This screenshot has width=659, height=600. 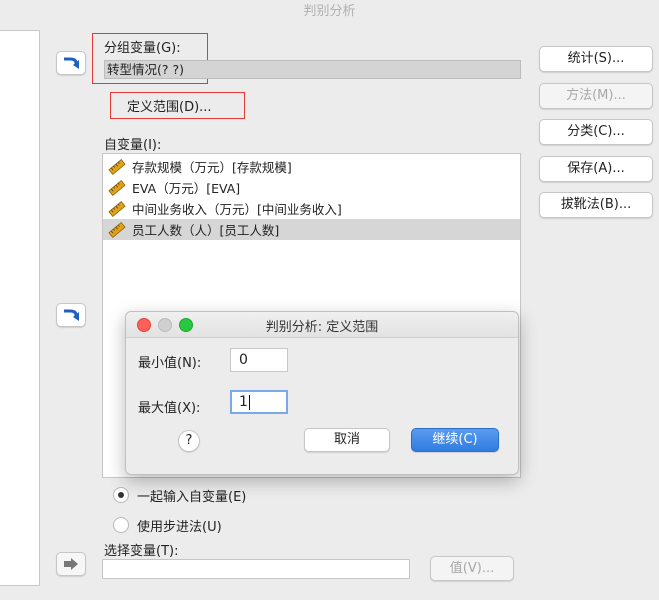 What do you see at coordinates (141, 551) in the screenshot?
I see `selection-variable-label: 选择变量(T):` at bounding box center [141, 551].